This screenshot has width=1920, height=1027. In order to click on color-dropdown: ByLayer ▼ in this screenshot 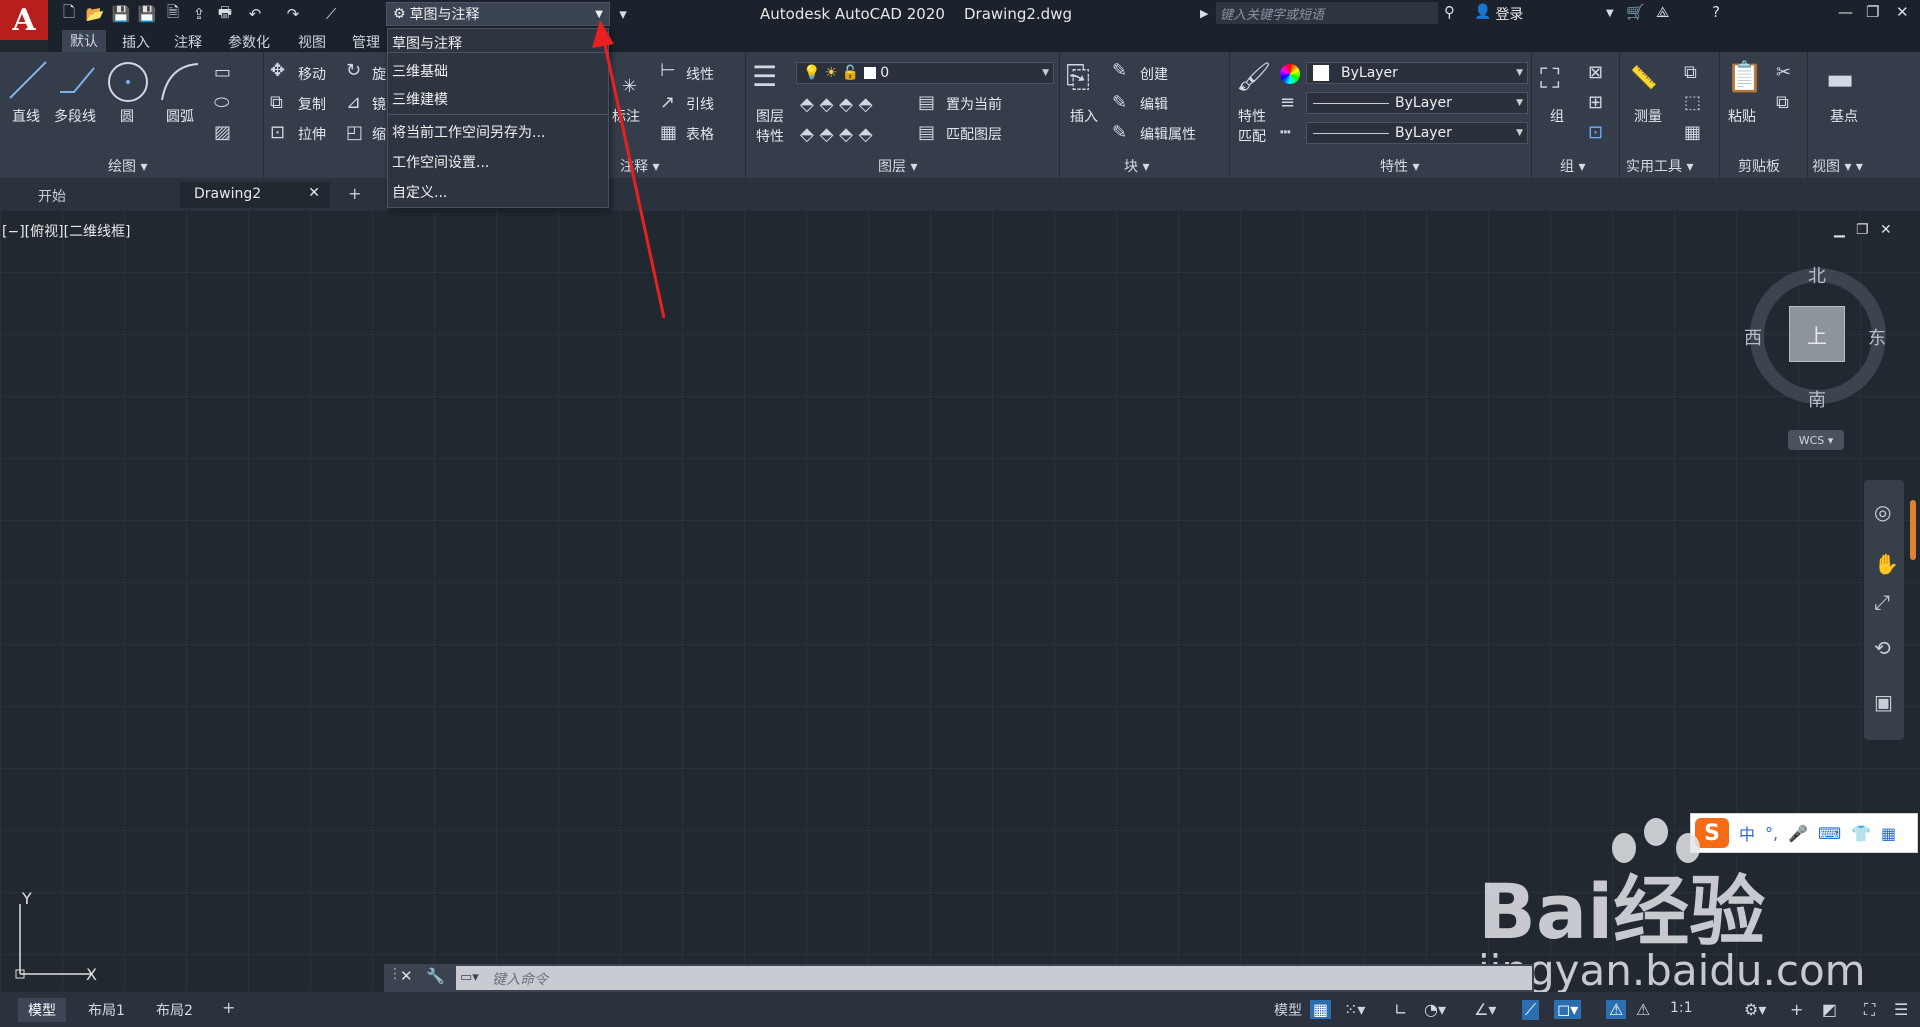, I will do `click(1417, 73)`.